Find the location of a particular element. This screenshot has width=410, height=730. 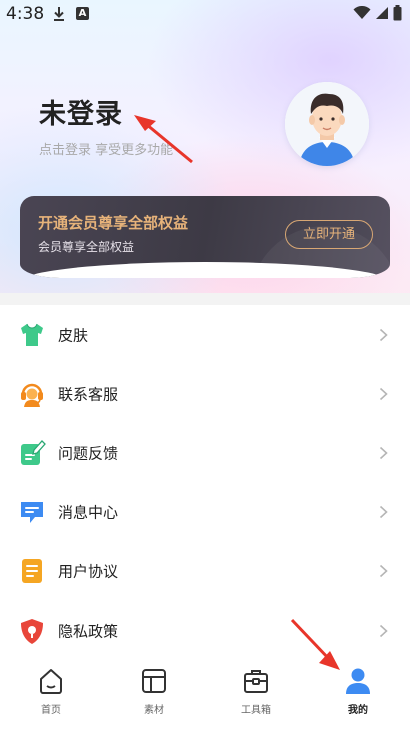

headset-icon is located at coordinates (32, 395).